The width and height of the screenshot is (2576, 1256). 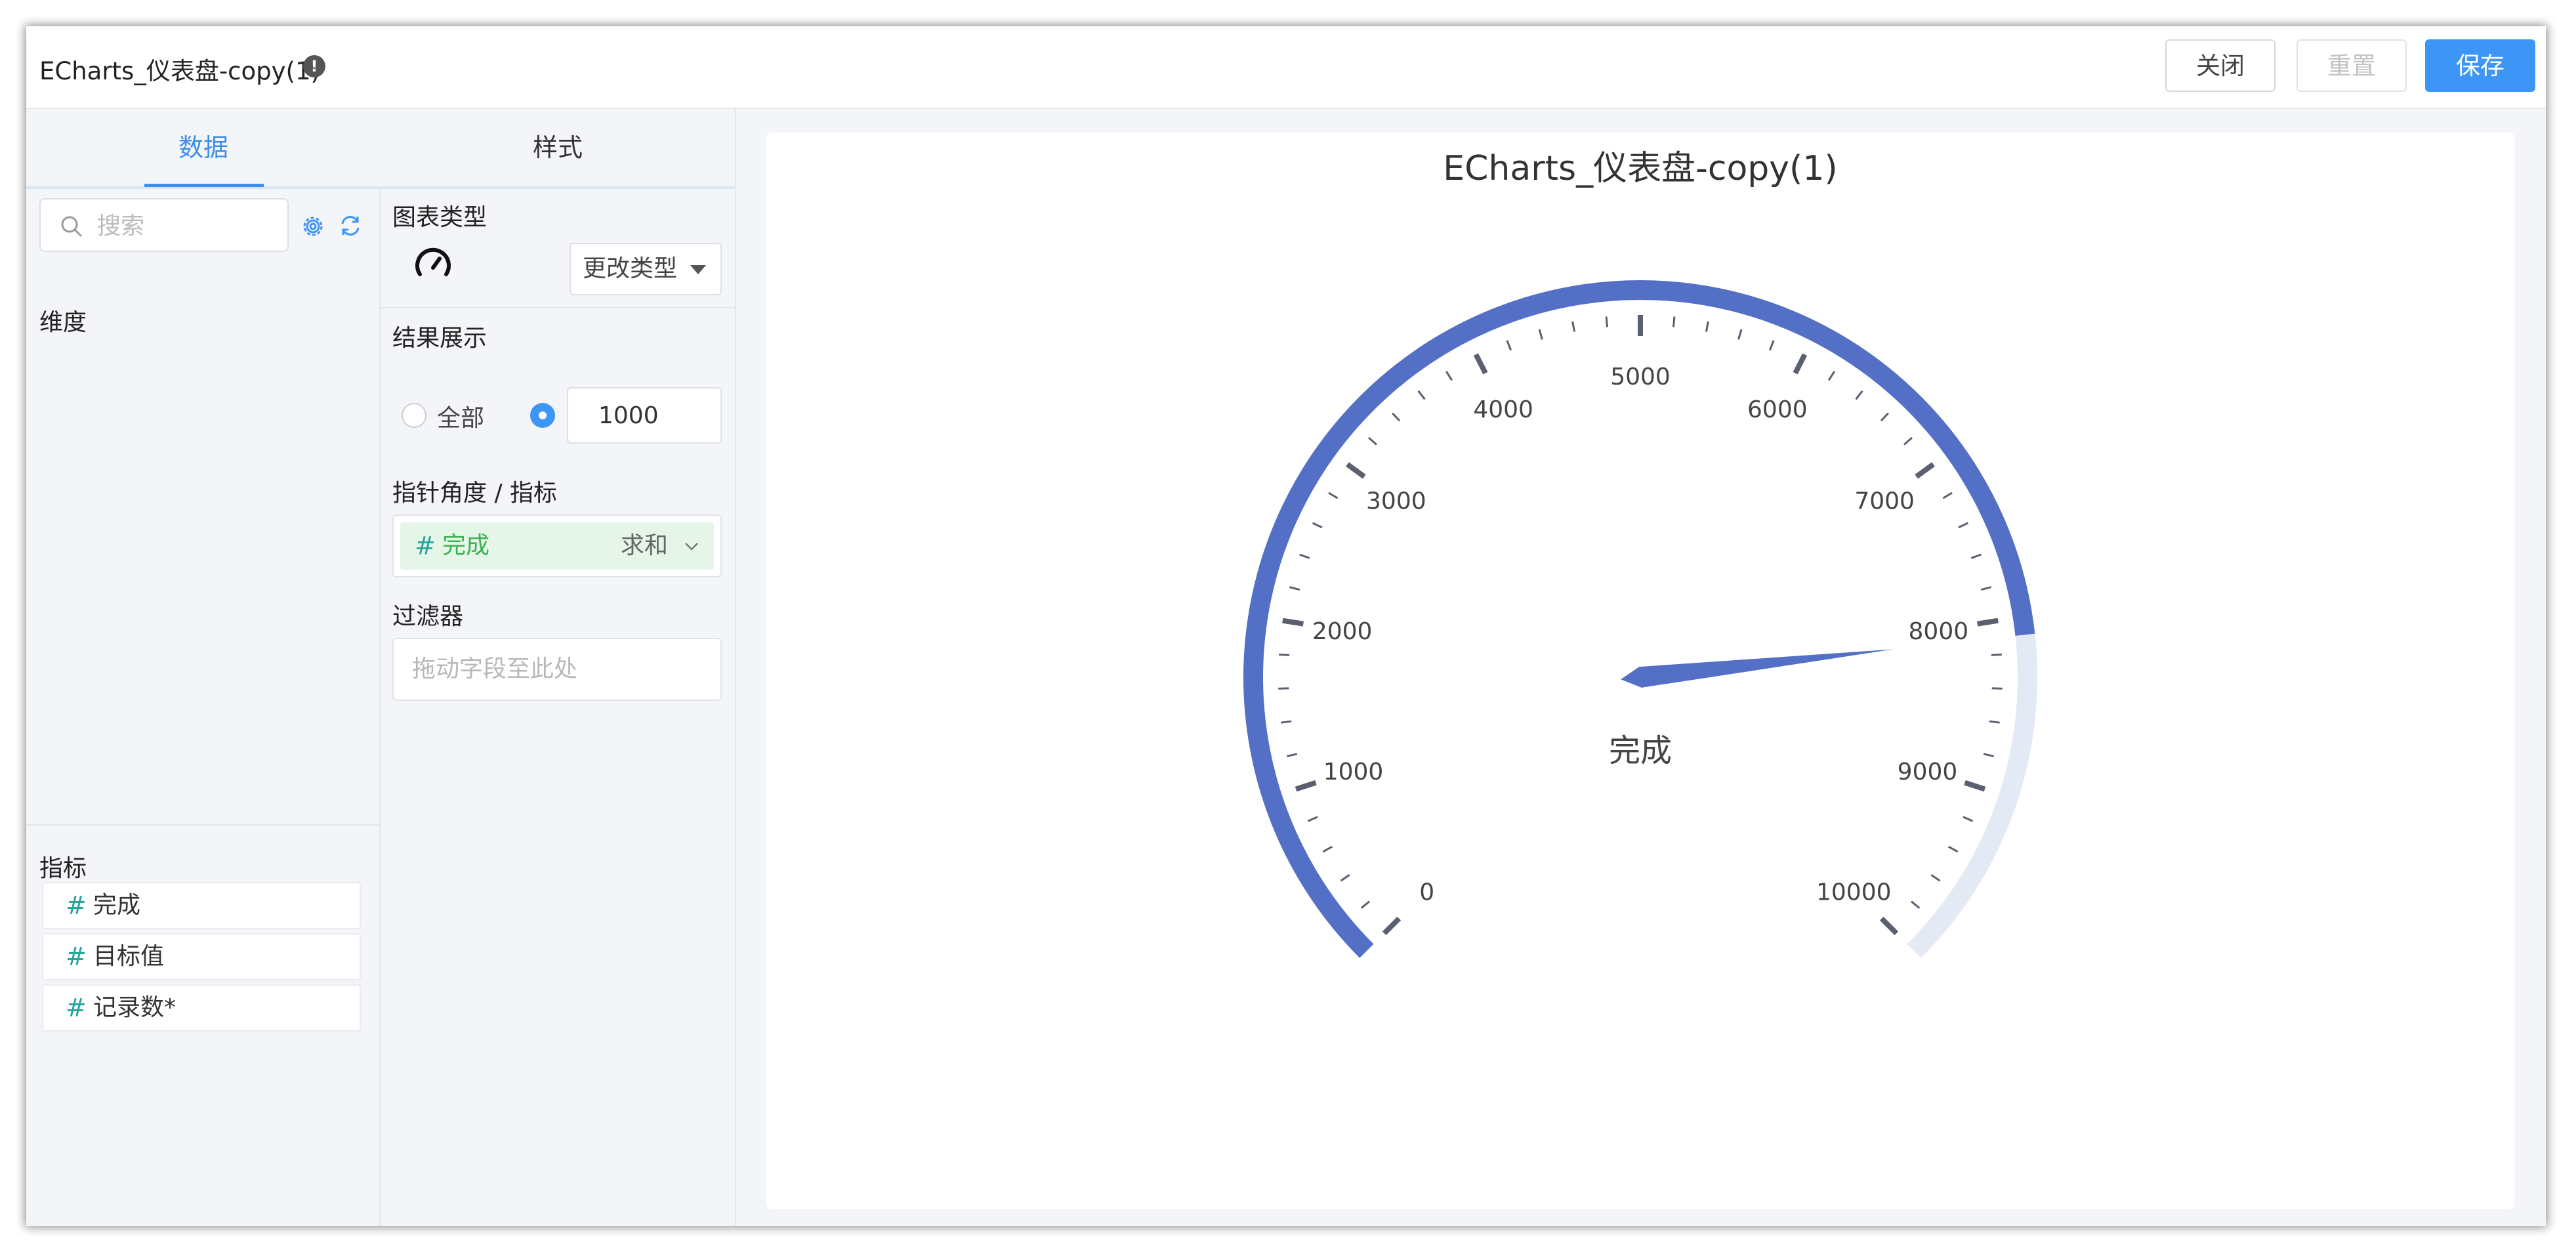 What do you see at coordinates (461, 418) in the screenshot?
I see `radio-all-label: 全部` at bounding box center [461, 418].